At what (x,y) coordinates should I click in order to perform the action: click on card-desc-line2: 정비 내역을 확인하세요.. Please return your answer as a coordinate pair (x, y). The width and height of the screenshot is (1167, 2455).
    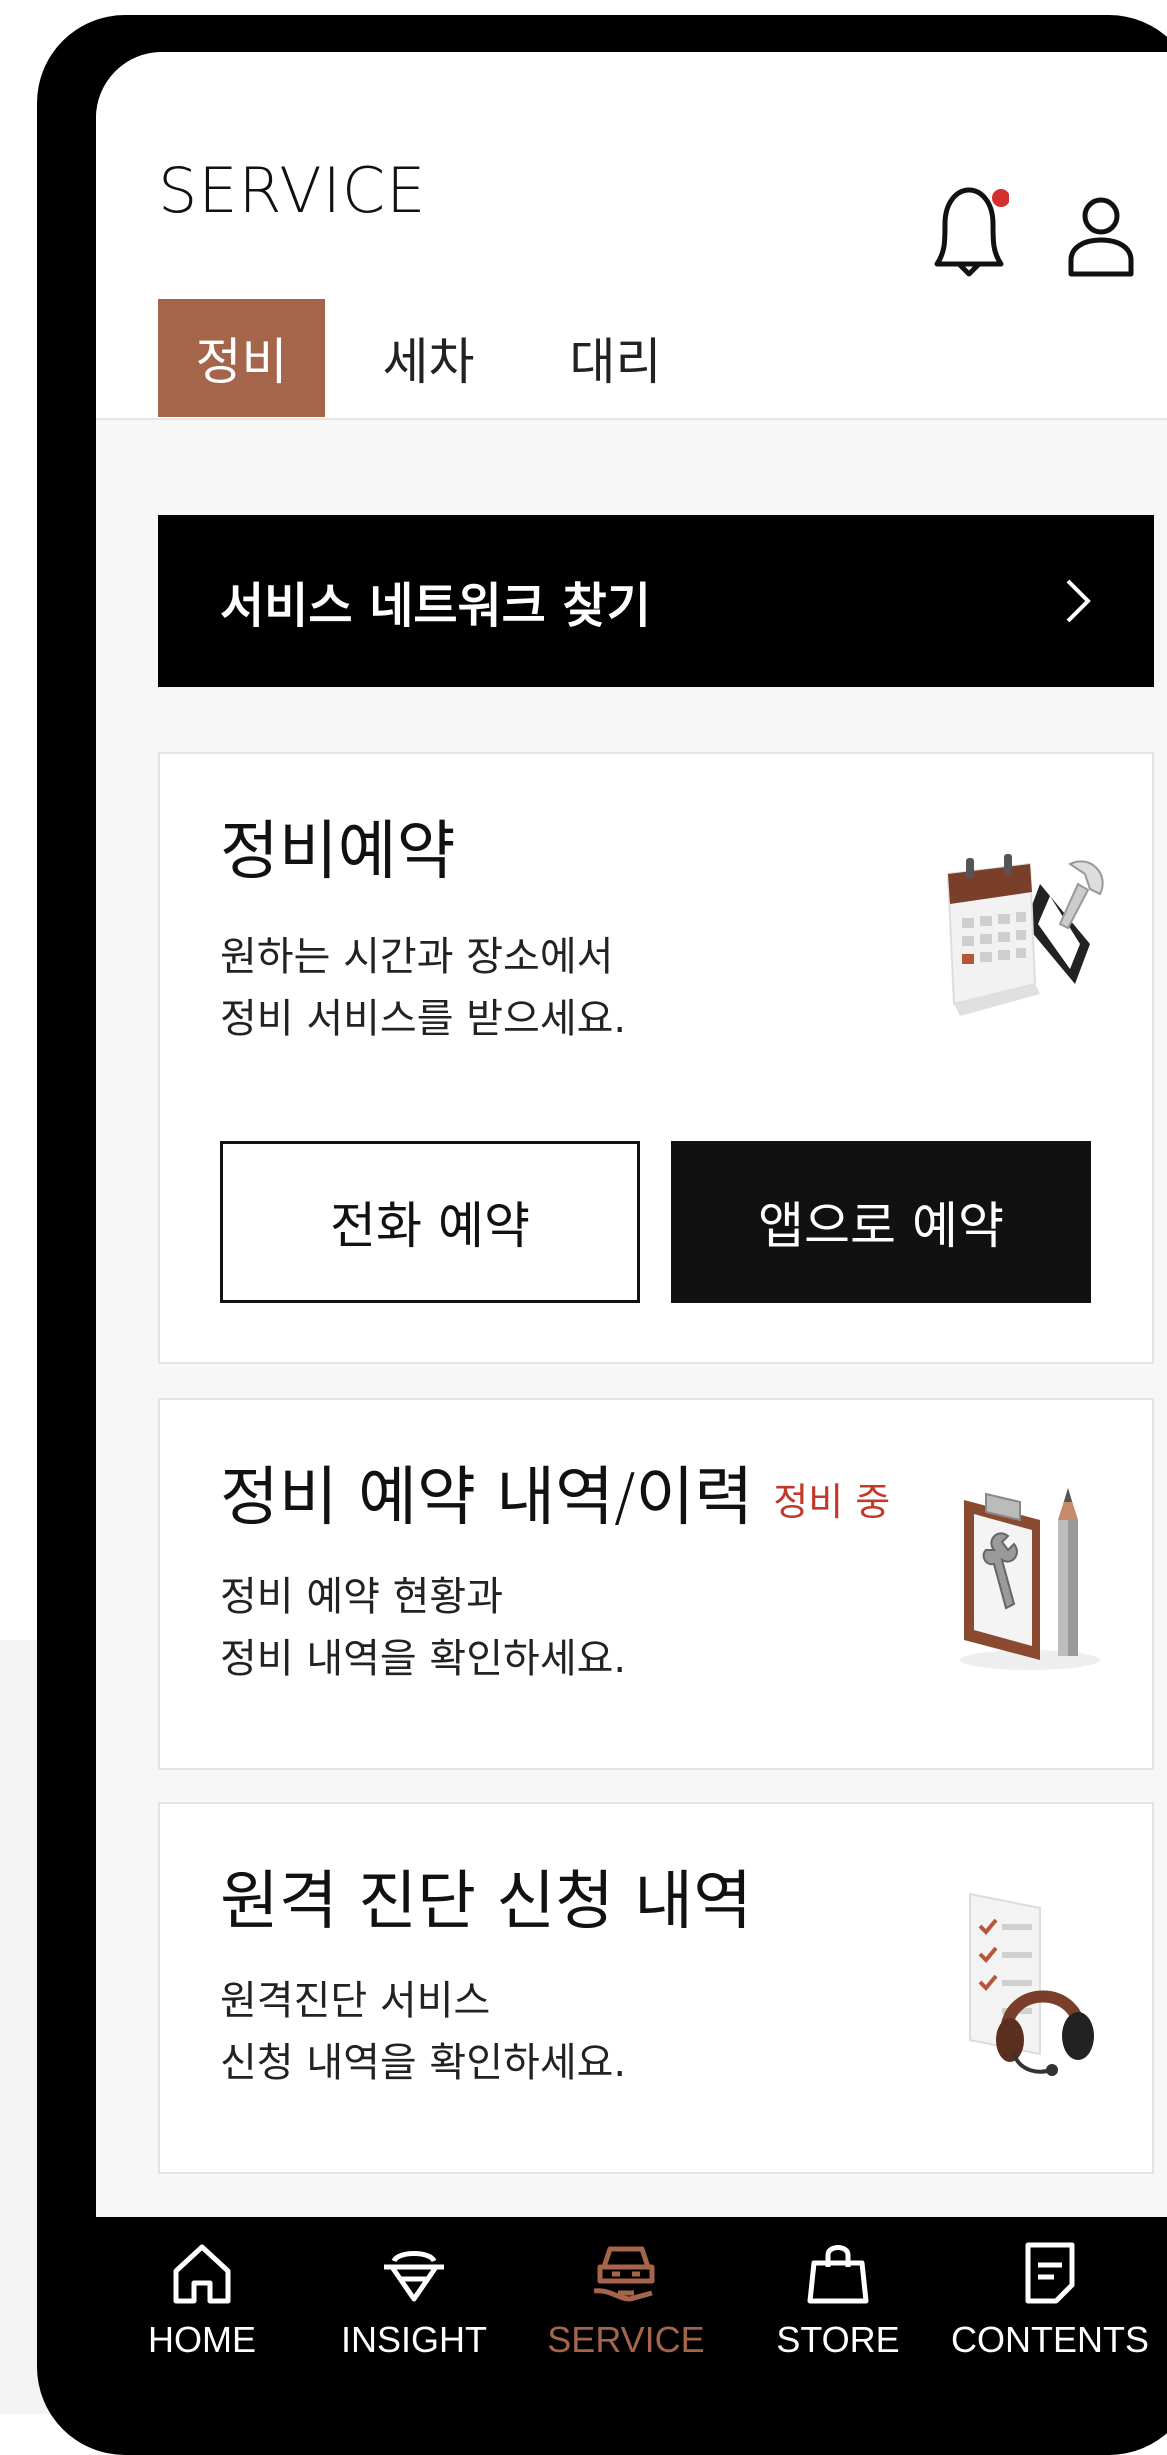
    Looking at the image, I should click on (423, 1659).